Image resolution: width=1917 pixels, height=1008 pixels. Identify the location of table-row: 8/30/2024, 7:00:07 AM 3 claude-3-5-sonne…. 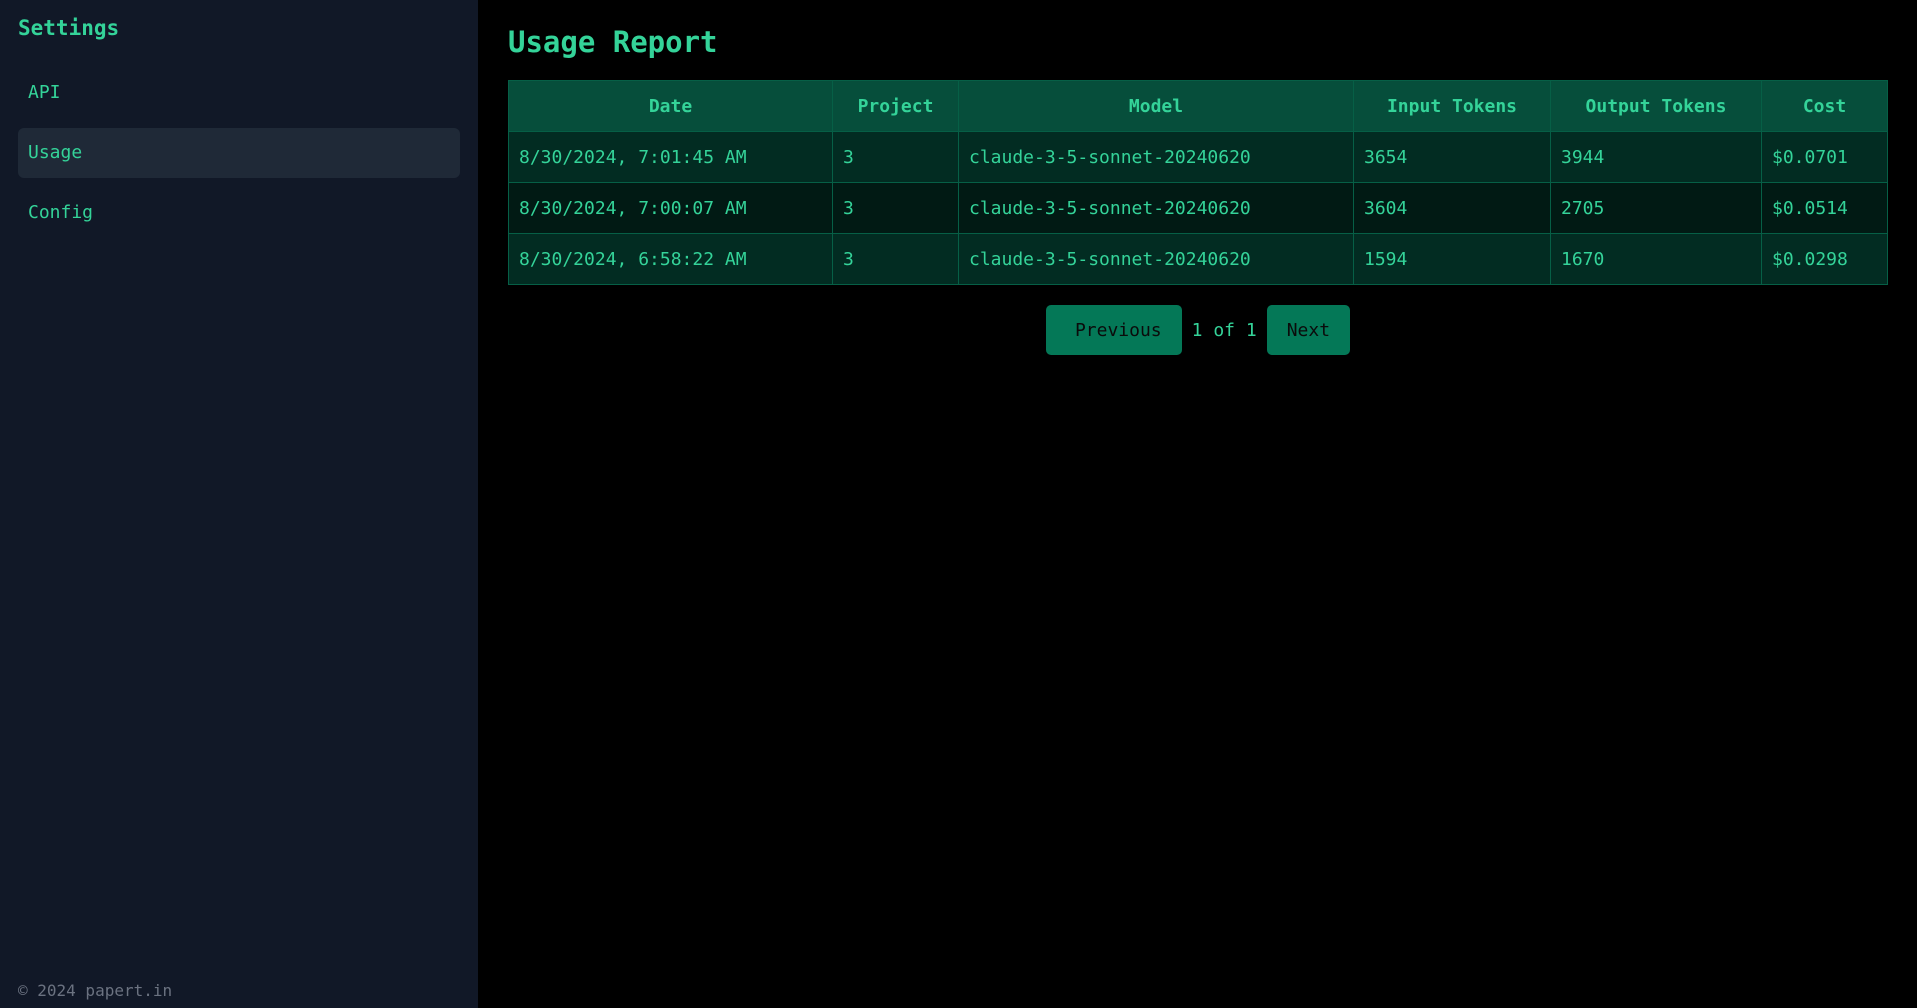
(1198, 208).